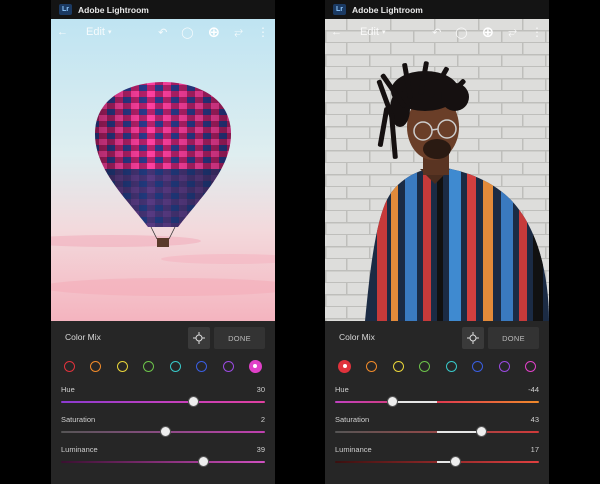  What do you see at coordinates (260, 389) in the screenshot?
I see `slider-value: 30` at bounding box center [260, 389].